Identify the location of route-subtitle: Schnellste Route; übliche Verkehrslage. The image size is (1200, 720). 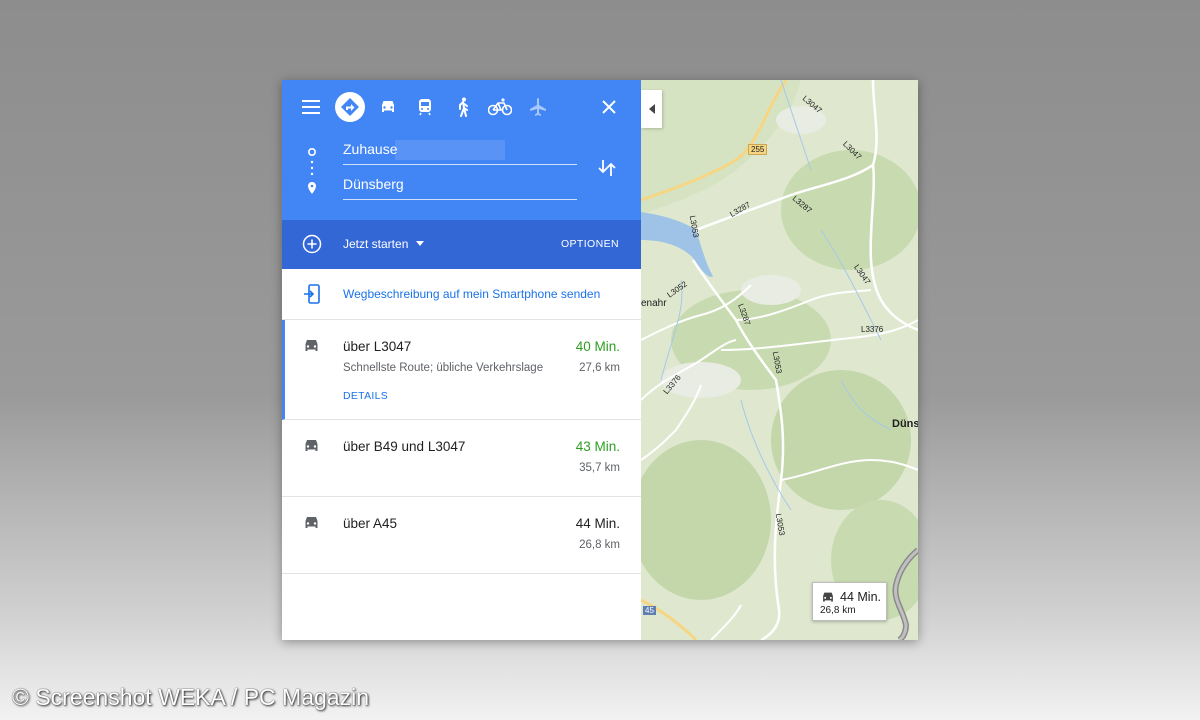
(443, 368).